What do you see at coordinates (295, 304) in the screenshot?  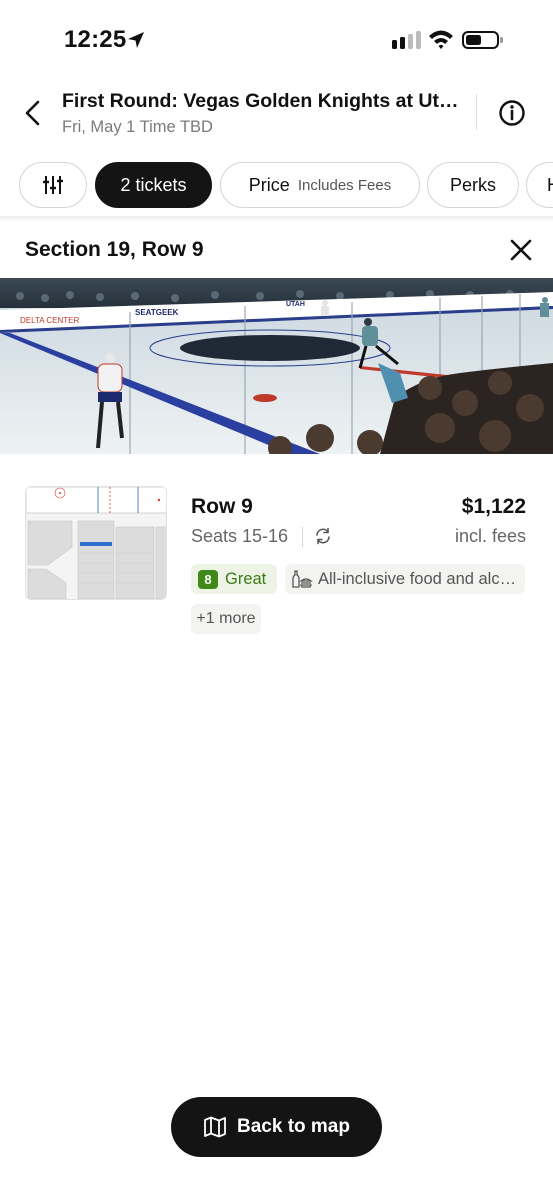 I see `board-team-text: UTAH` at bounding box center [295, 304].